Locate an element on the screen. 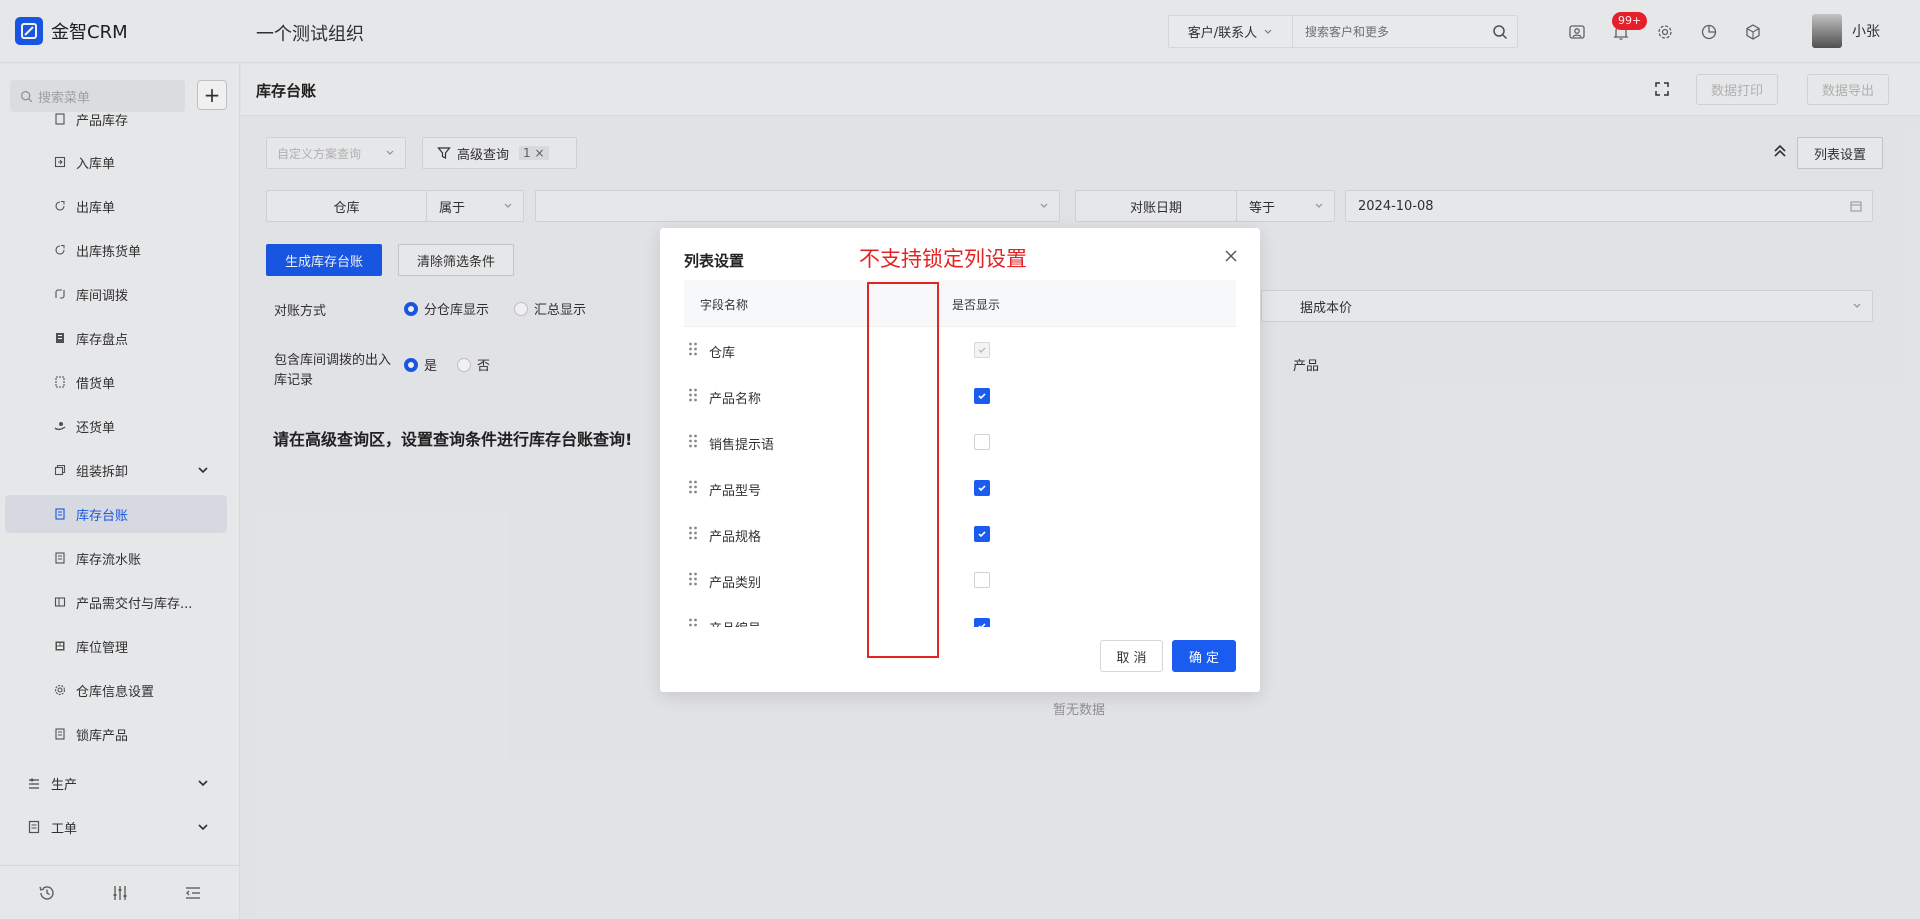  field-name: 产品型号 is located at coordinates (735, 491).